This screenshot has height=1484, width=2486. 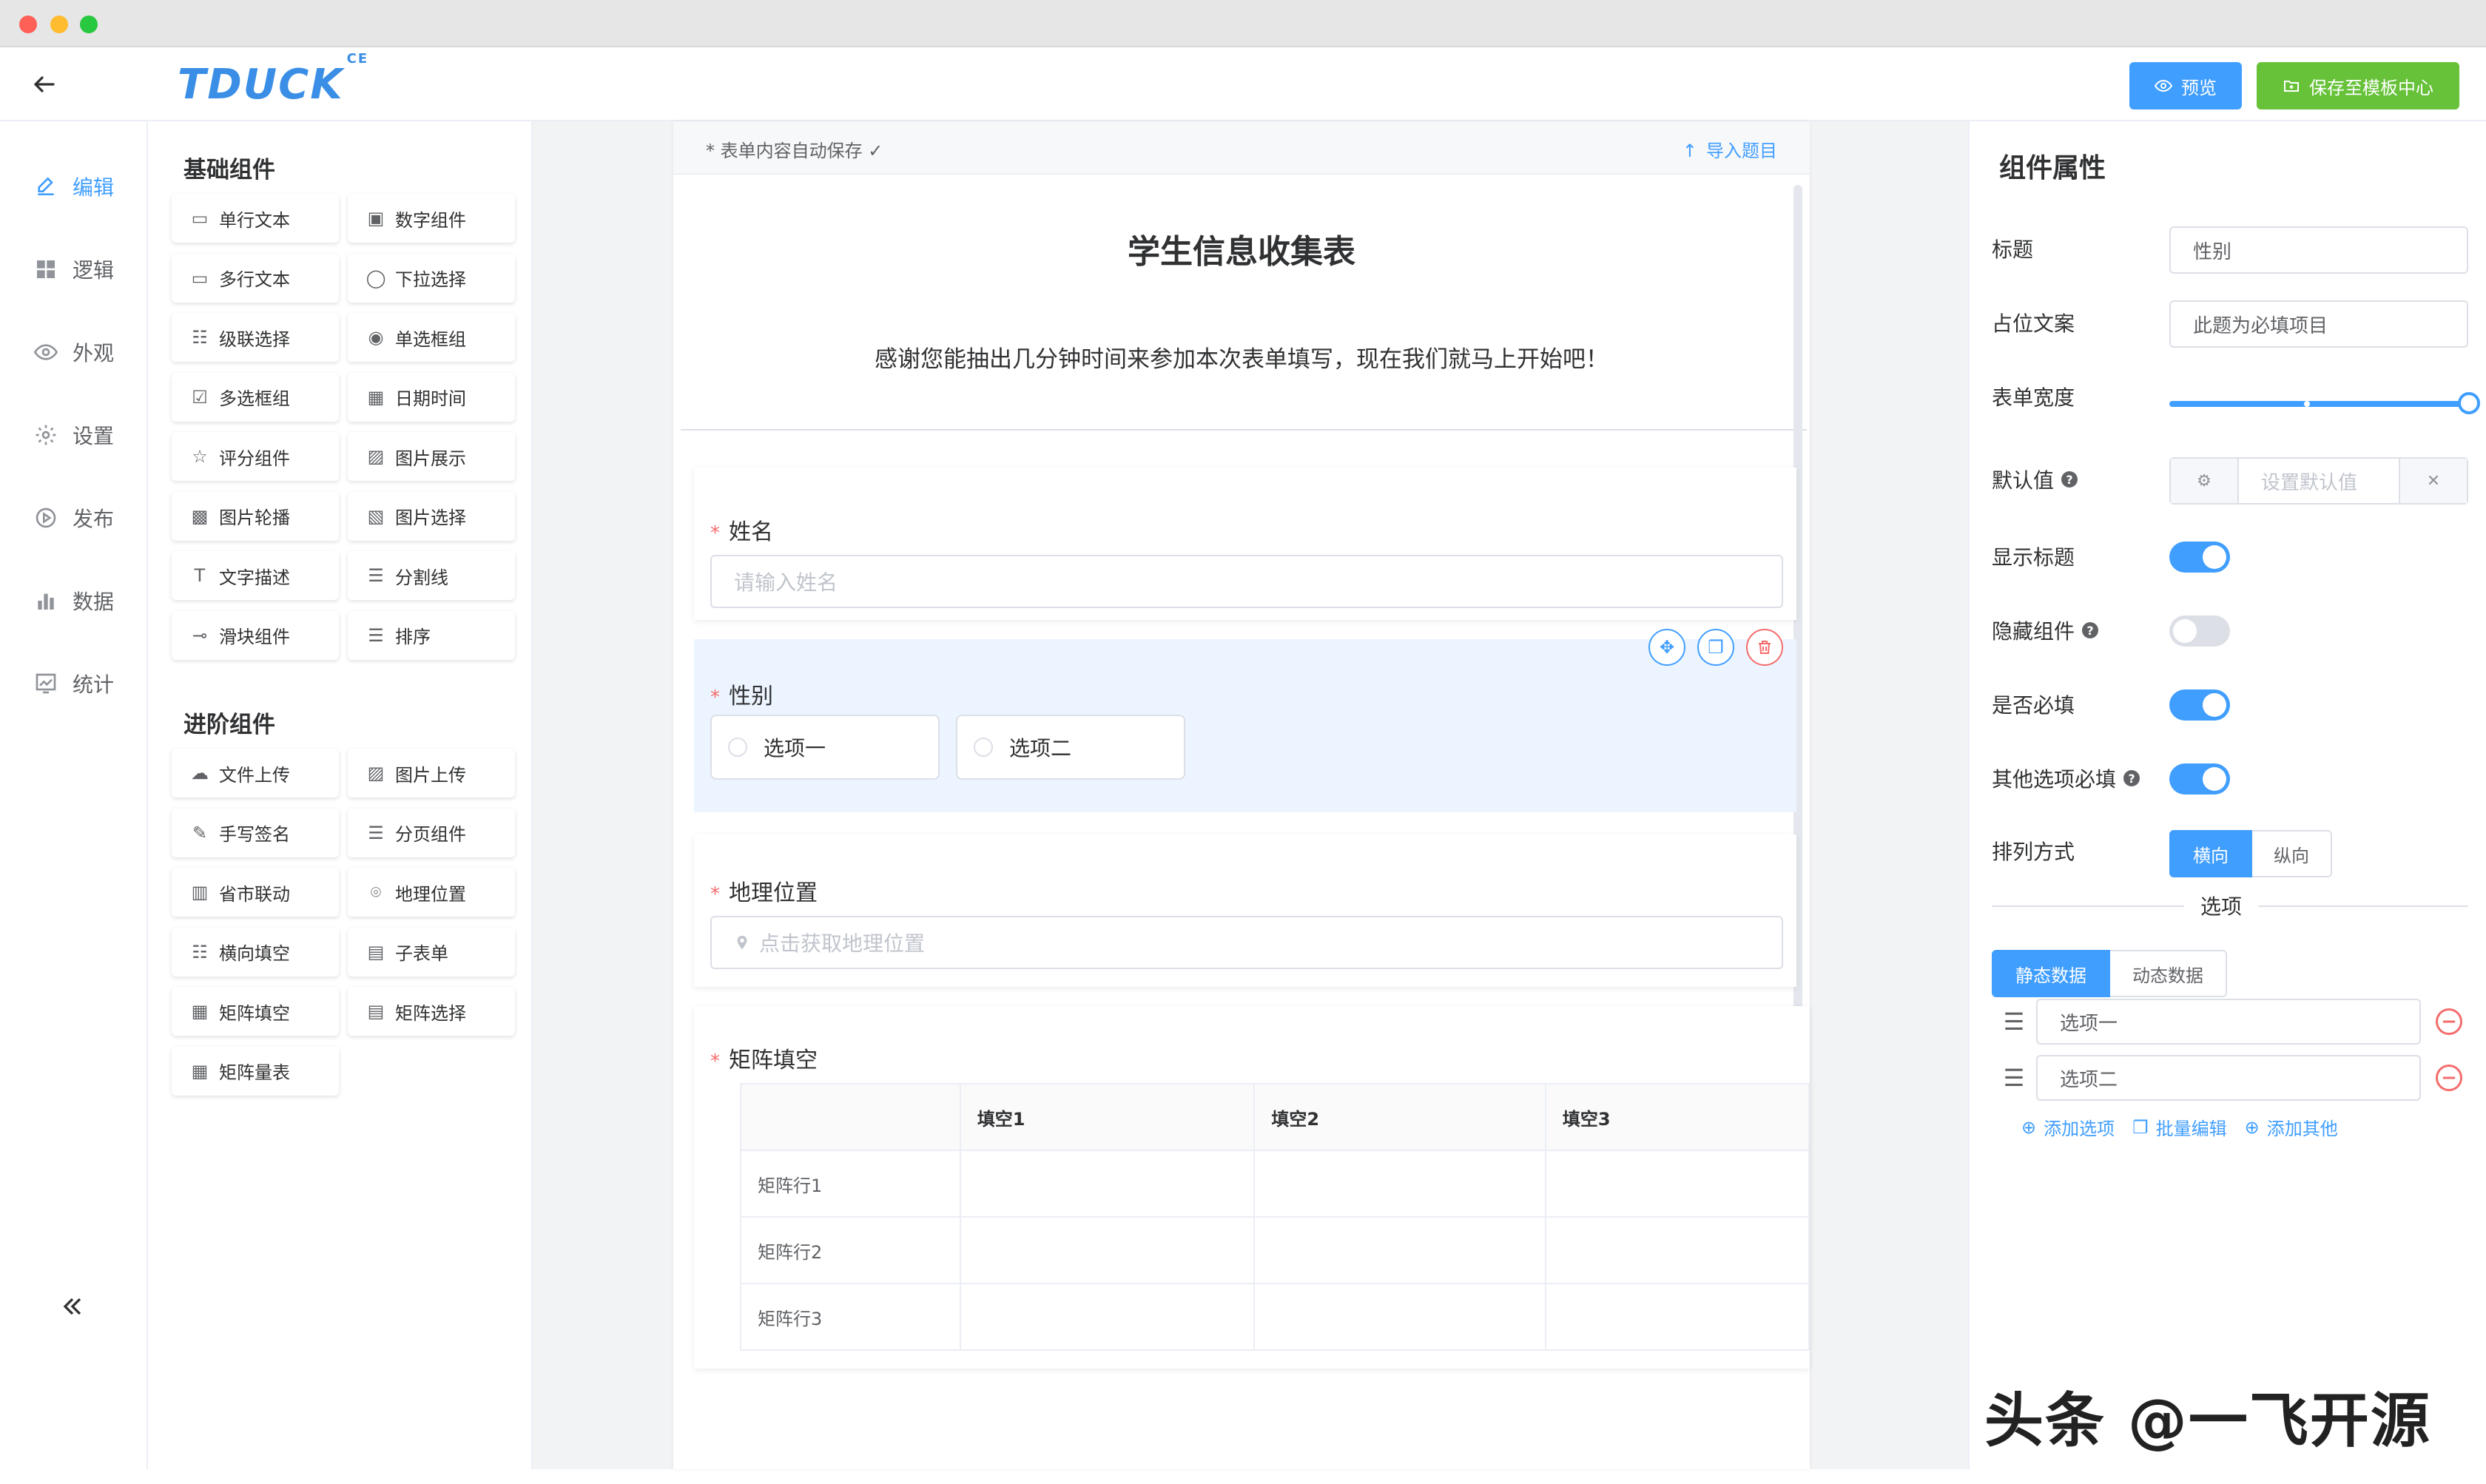 I want to click on component-item: ▣ 数字组件, so click(x=432, y=218).